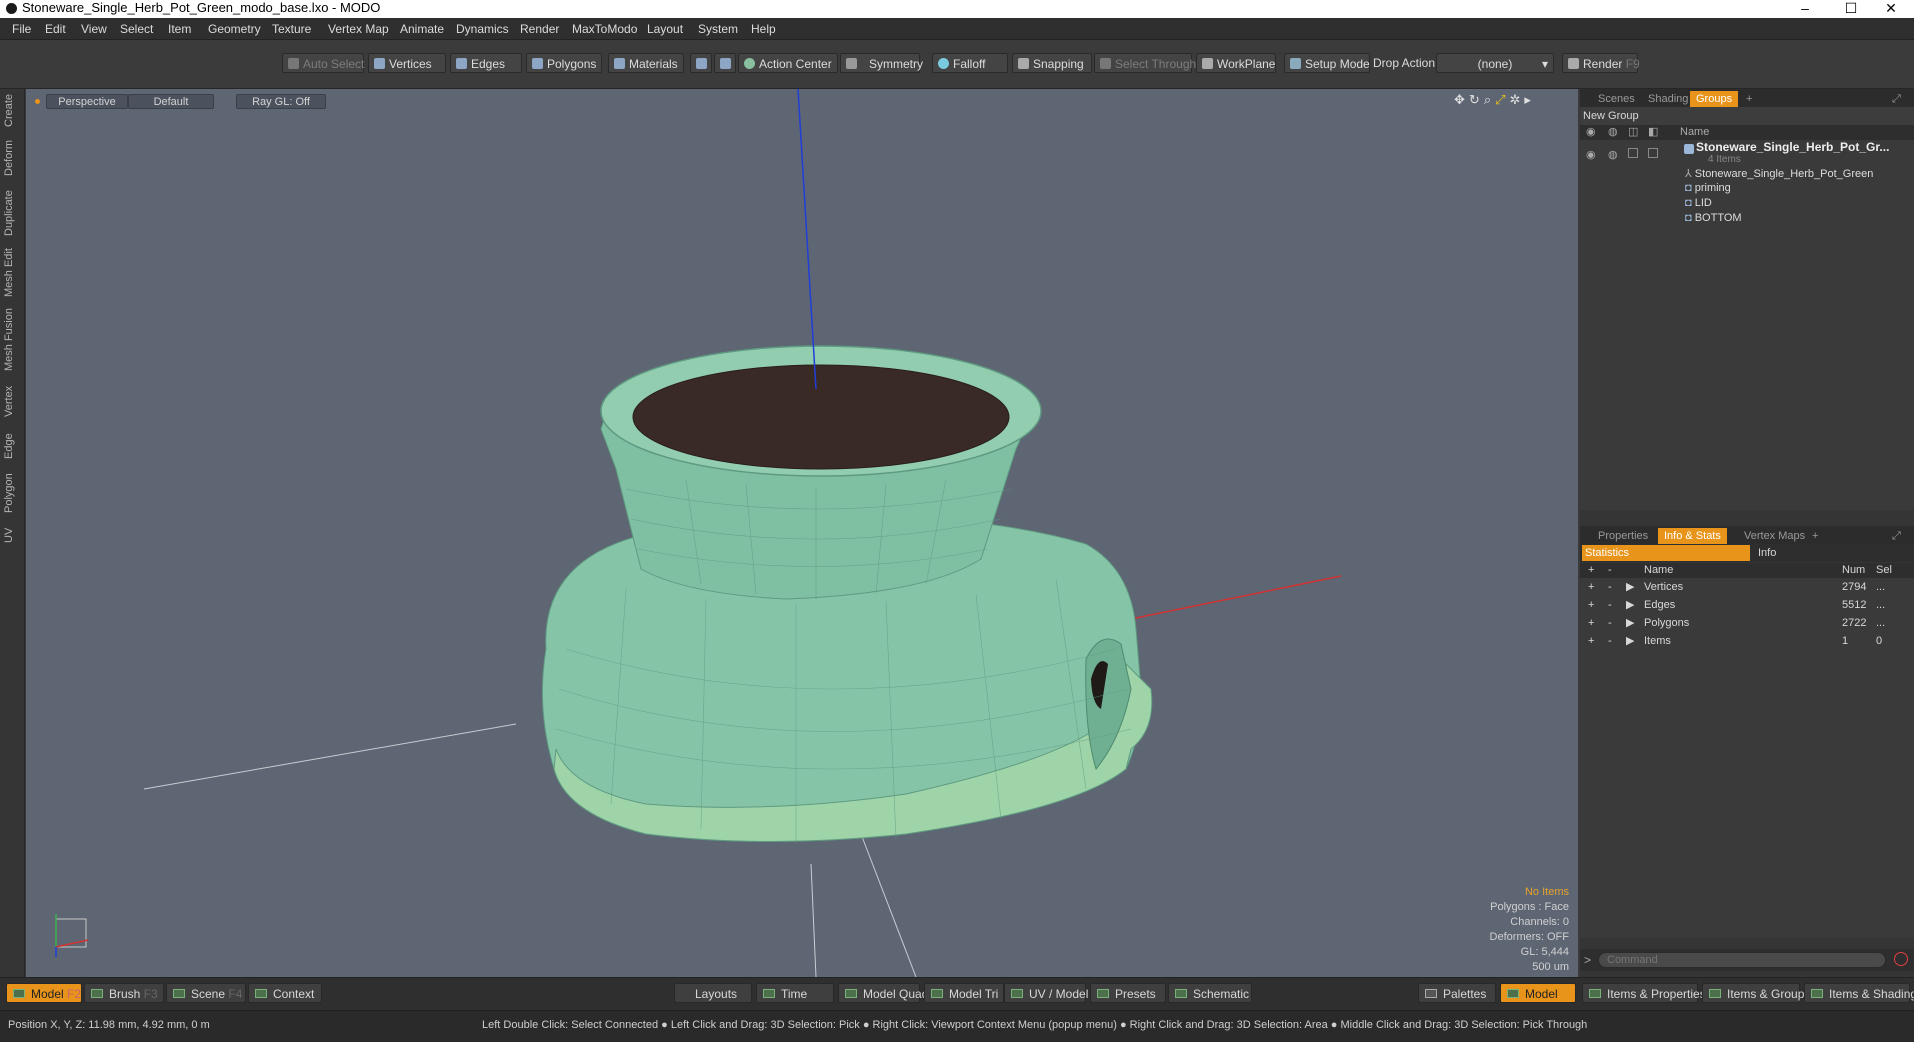 This screenshot has height=1042, width=1914. What do you see at coordinates (1613, 154) in the screenshot?
I see `group-render-icon: ◍` at bounding box center [1613, 154].